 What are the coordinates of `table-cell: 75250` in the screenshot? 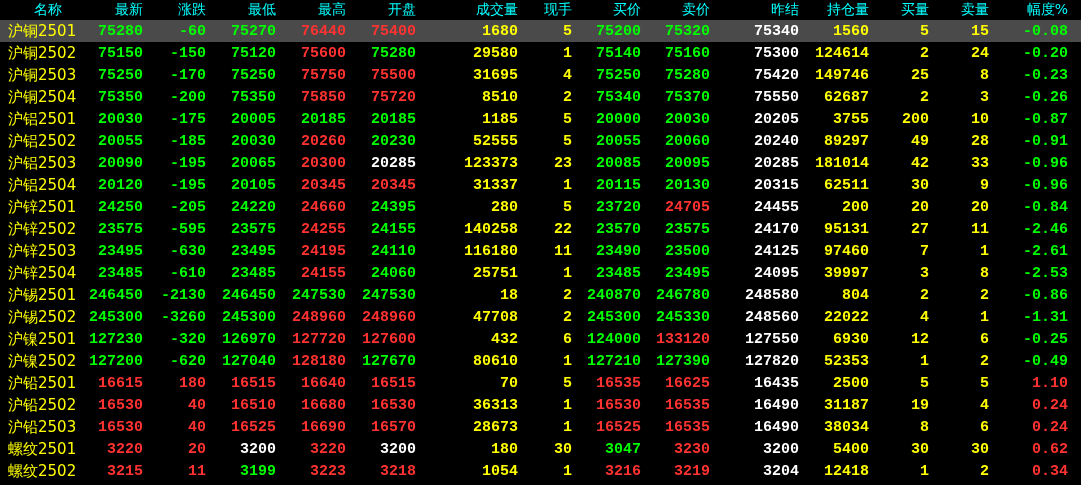 It's located at (120, 75).